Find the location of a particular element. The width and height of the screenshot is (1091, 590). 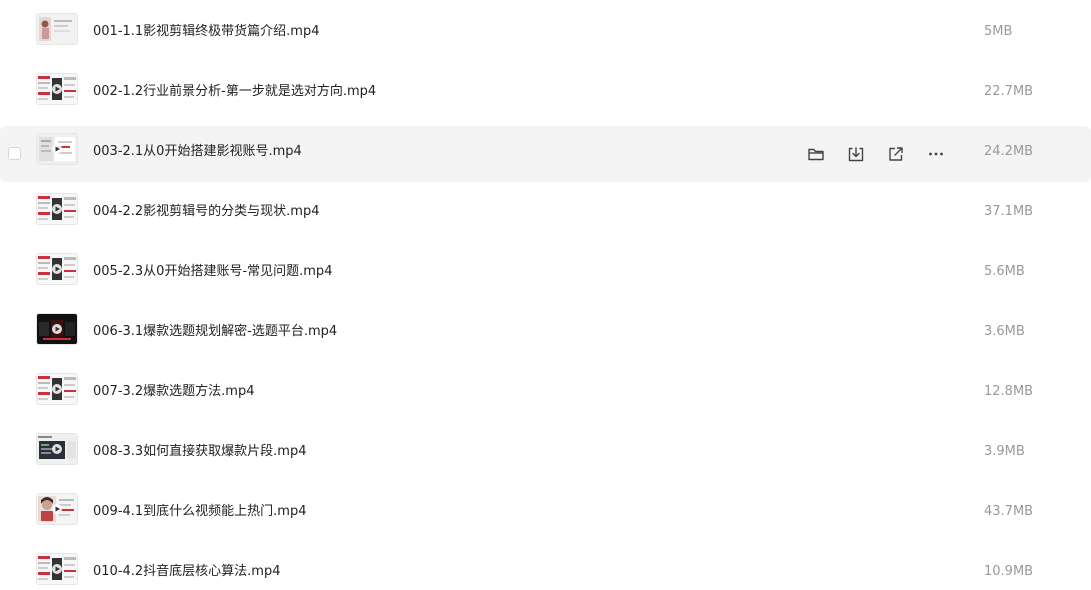

file-name: 008-3.3如何直接获取爆款片段.mp4 is located at coordinates (200, 452).